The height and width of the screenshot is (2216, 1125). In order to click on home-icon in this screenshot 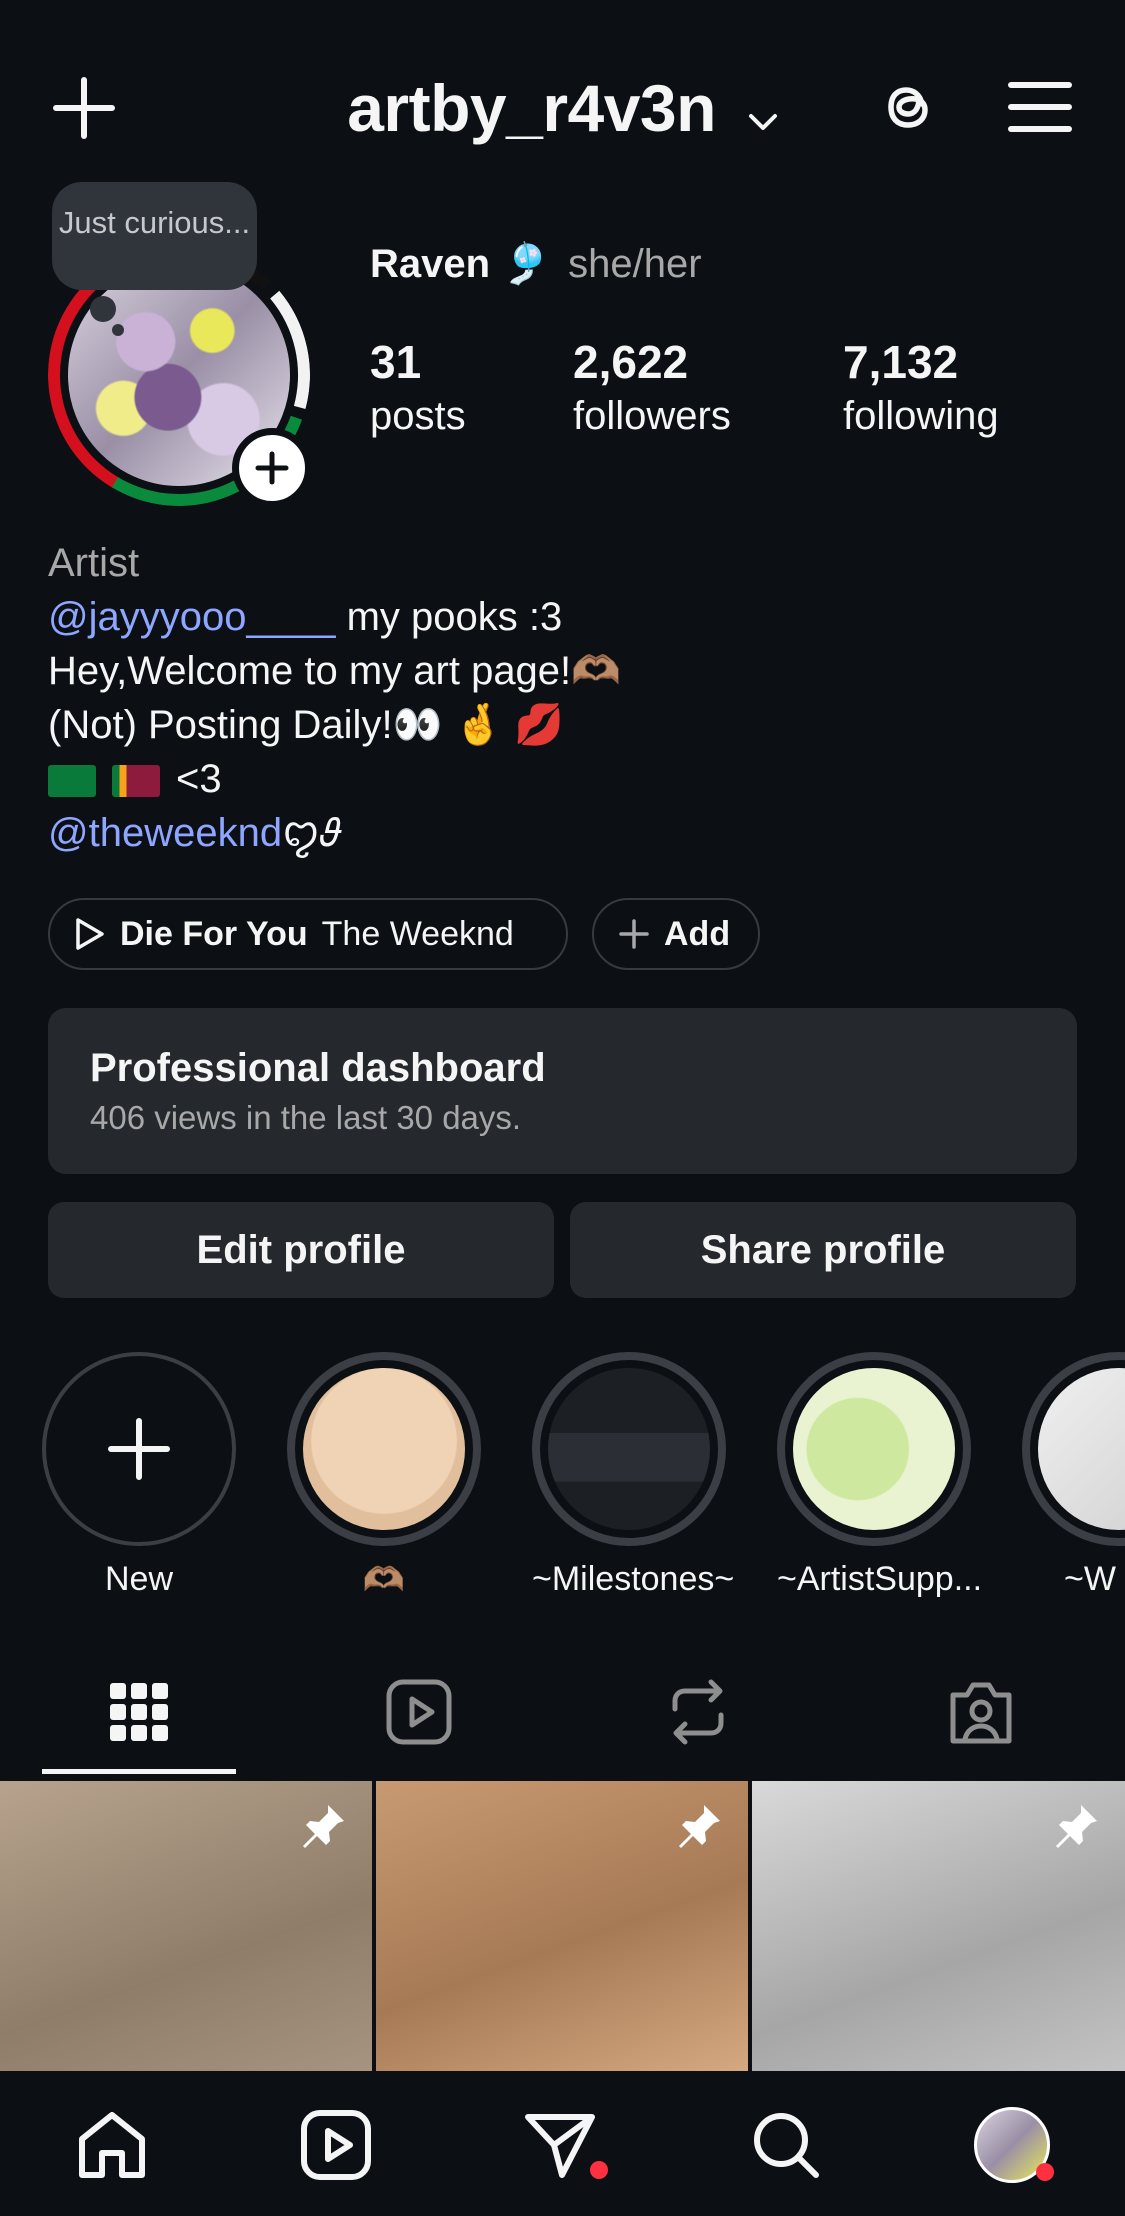, I will do `click(112, 2145)`.